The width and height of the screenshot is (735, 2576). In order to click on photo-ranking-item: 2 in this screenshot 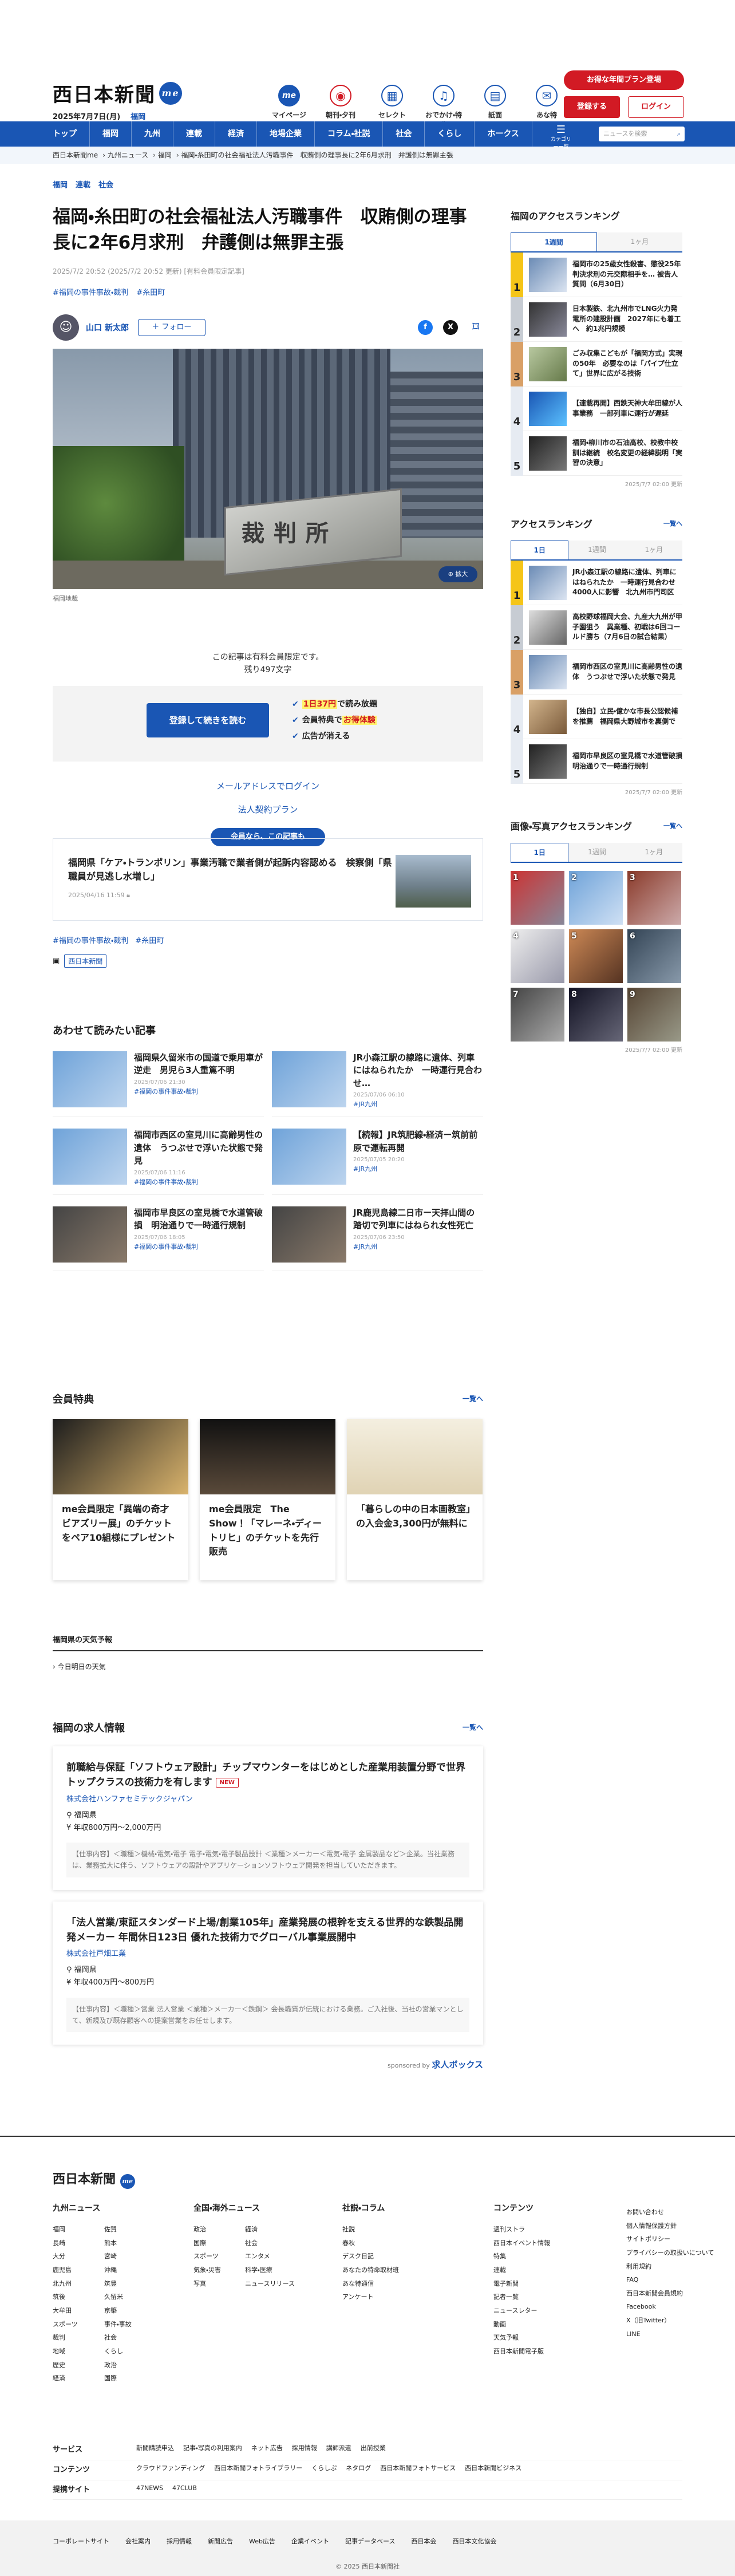, I will do `click(596, 898)`.